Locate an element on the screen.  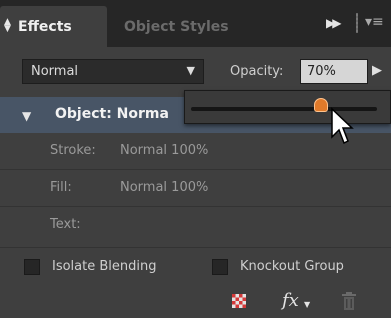
blend-mode-value: Normal is located at coordinates (55, 71).